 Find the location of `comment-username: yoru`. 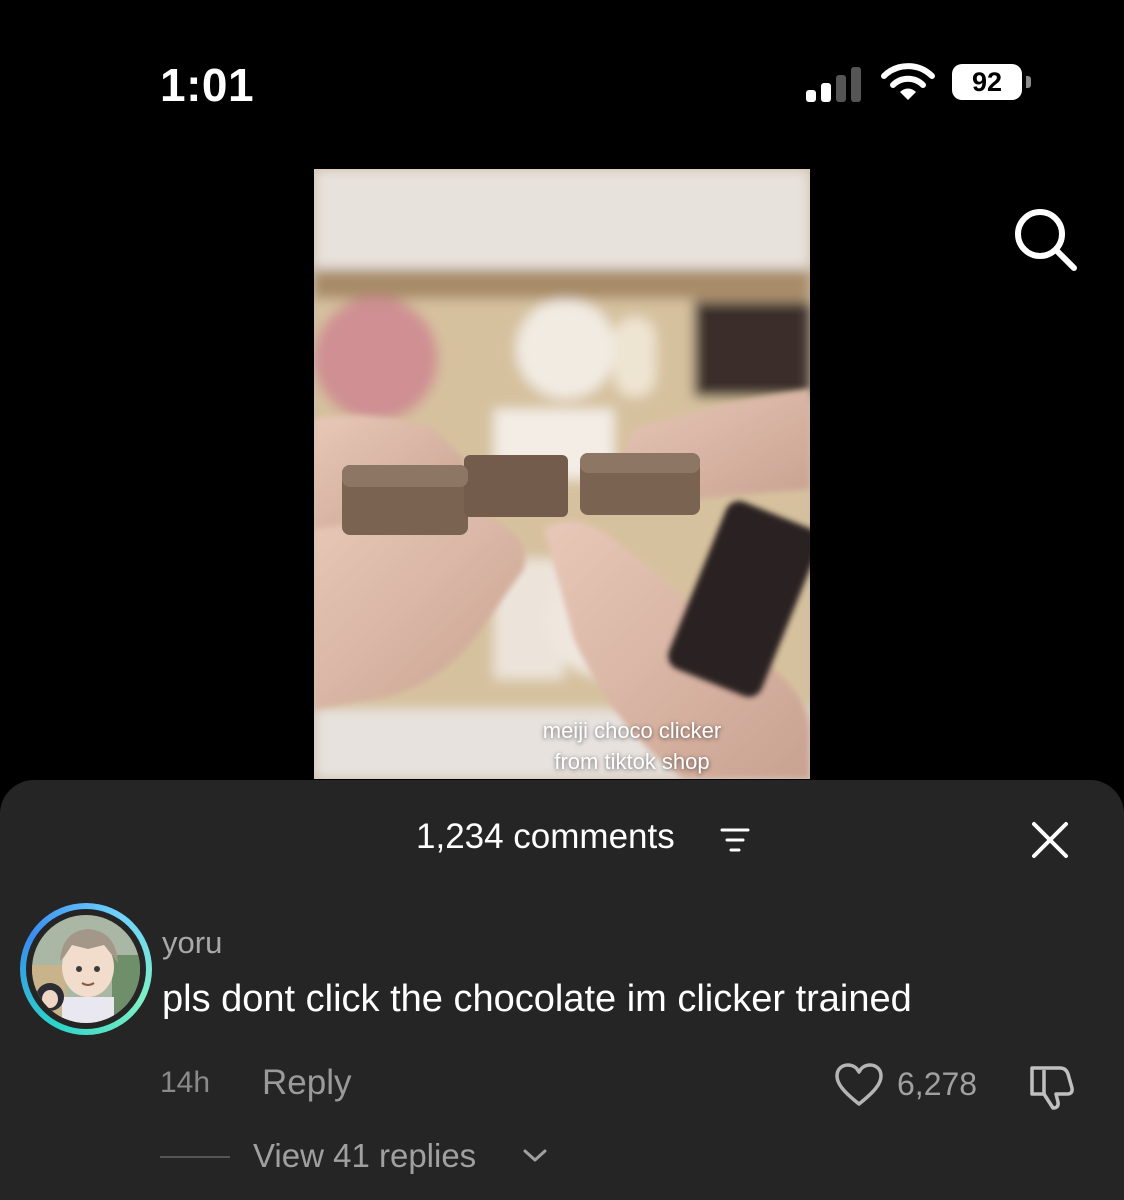

comment-username: yoru is located at coordinates (192, 943).